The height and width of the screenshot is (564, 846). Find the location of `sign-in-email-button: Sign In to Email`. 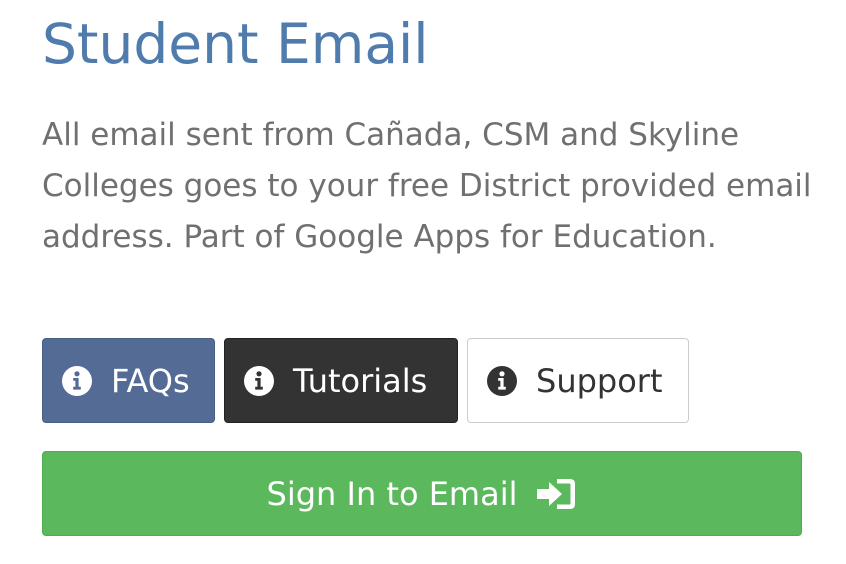

sign-in-email-button: Sign In to Email is located at coordinates (422, 493).